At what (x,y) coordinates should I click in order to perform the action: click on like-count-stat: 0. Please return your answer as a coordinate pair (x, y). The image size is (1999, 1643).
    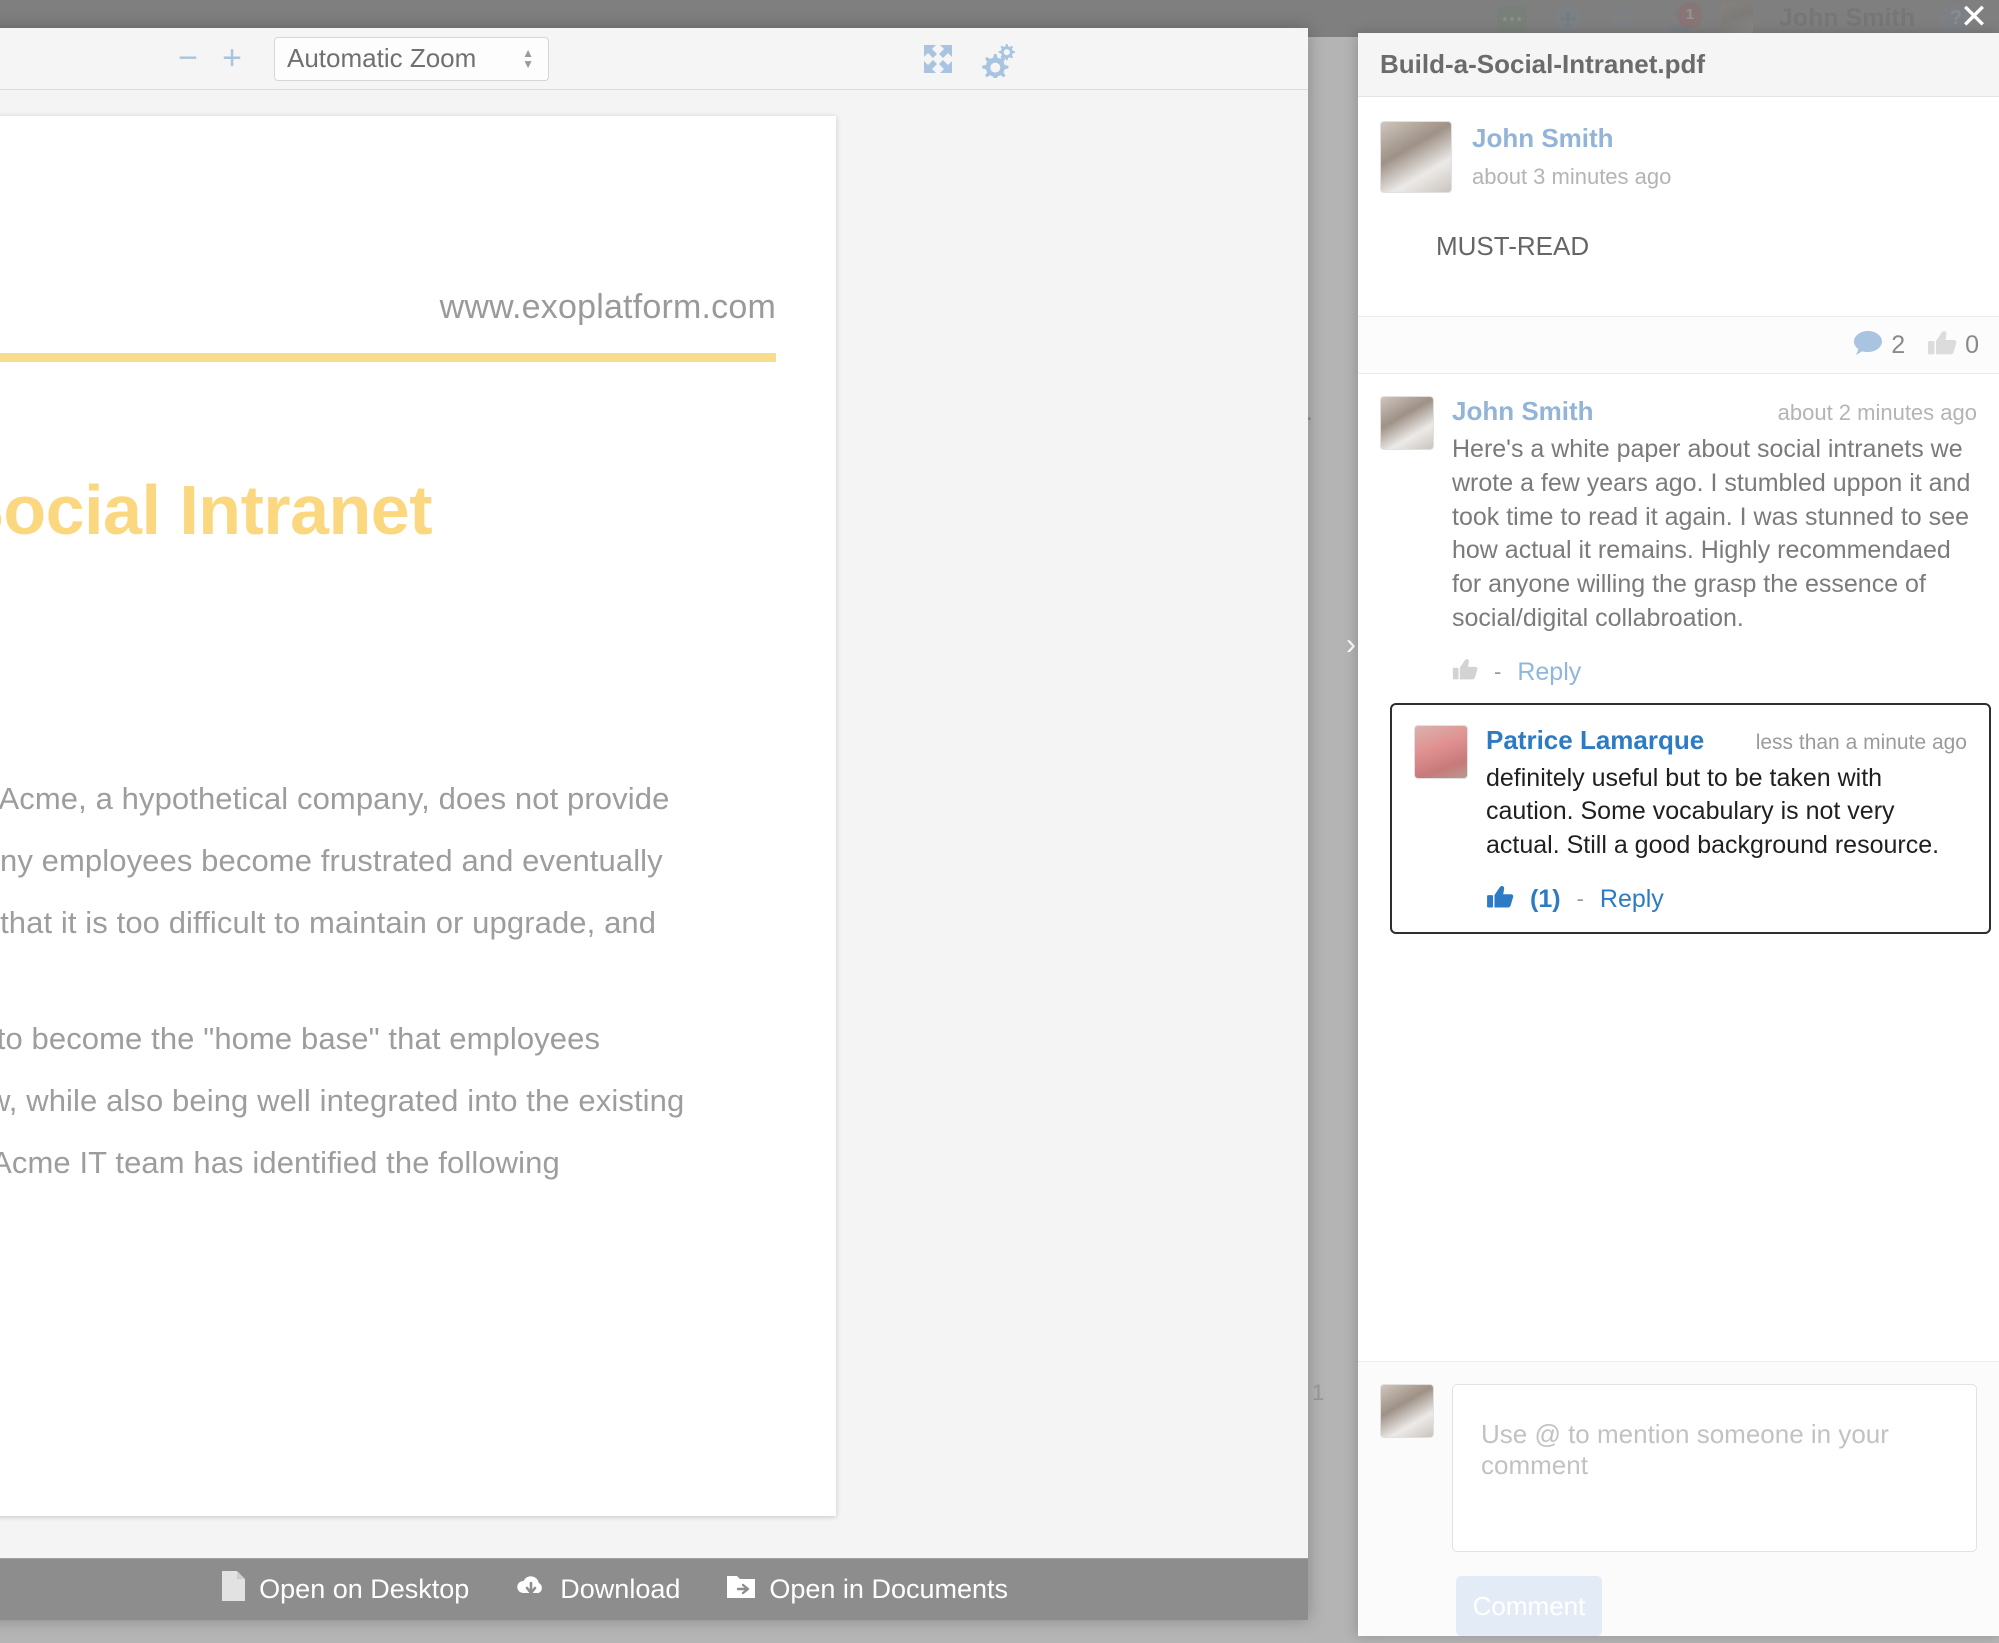
    Looking at the image, I should click on (1953, 345).